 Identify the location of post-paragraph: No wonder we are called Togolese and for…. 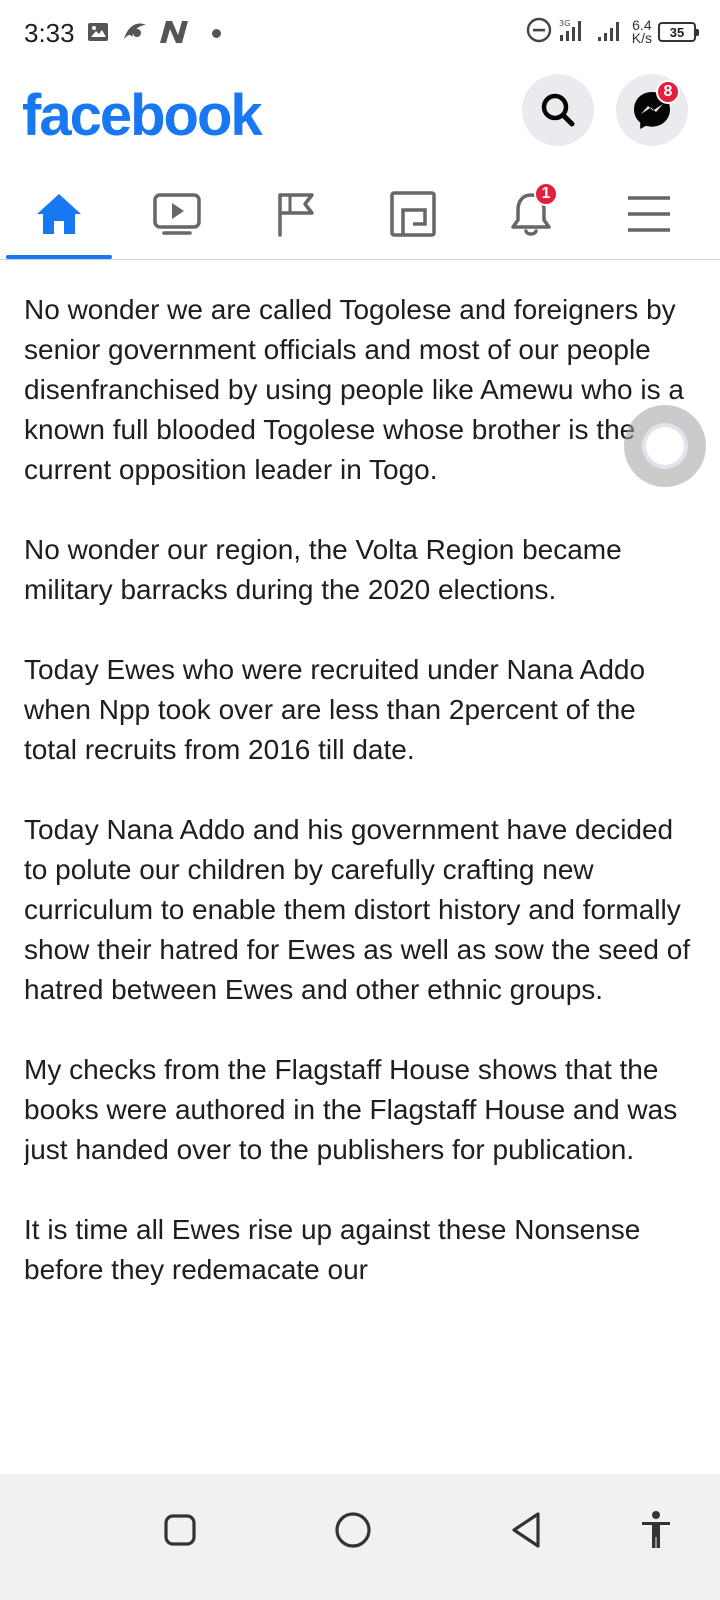
(354, 389).